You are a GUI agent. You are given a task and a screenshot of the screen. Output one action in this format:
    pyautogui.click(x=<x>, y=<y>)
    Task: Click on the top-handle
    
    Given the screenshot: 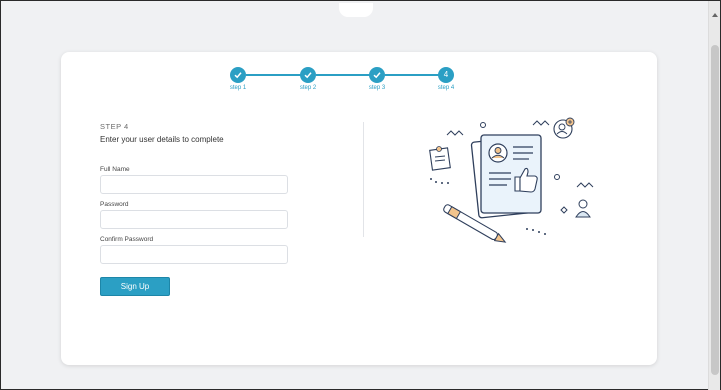 What is the action you would take?
    pyautogui.click(x=356, y=10)
    